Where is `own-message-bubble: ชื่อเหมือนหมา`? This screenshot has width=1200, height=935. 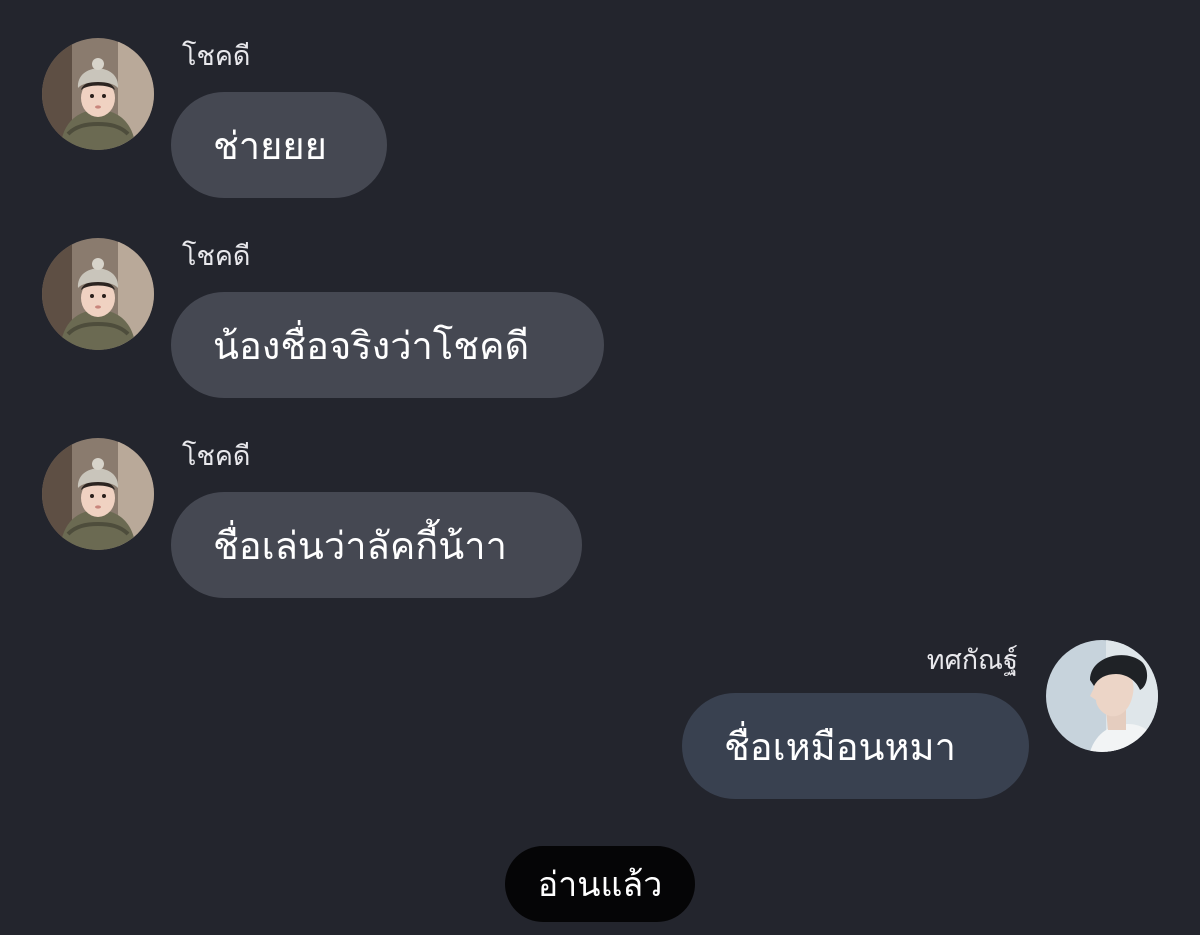 own-message-bubble: ชื่อเหมือนหมา is located at coordinates (855, 746).